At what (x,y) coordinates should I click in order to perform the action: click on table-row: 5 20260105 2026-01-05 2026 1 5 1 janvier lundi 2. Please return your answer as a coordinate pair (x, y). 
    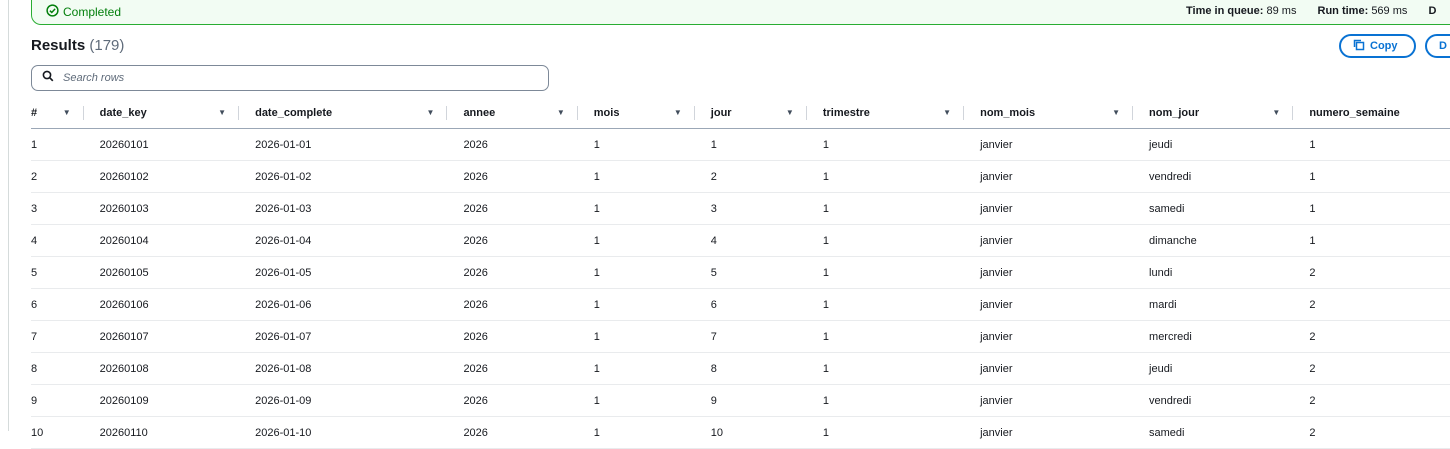
    Looking at the image, I should click on (740, 272).